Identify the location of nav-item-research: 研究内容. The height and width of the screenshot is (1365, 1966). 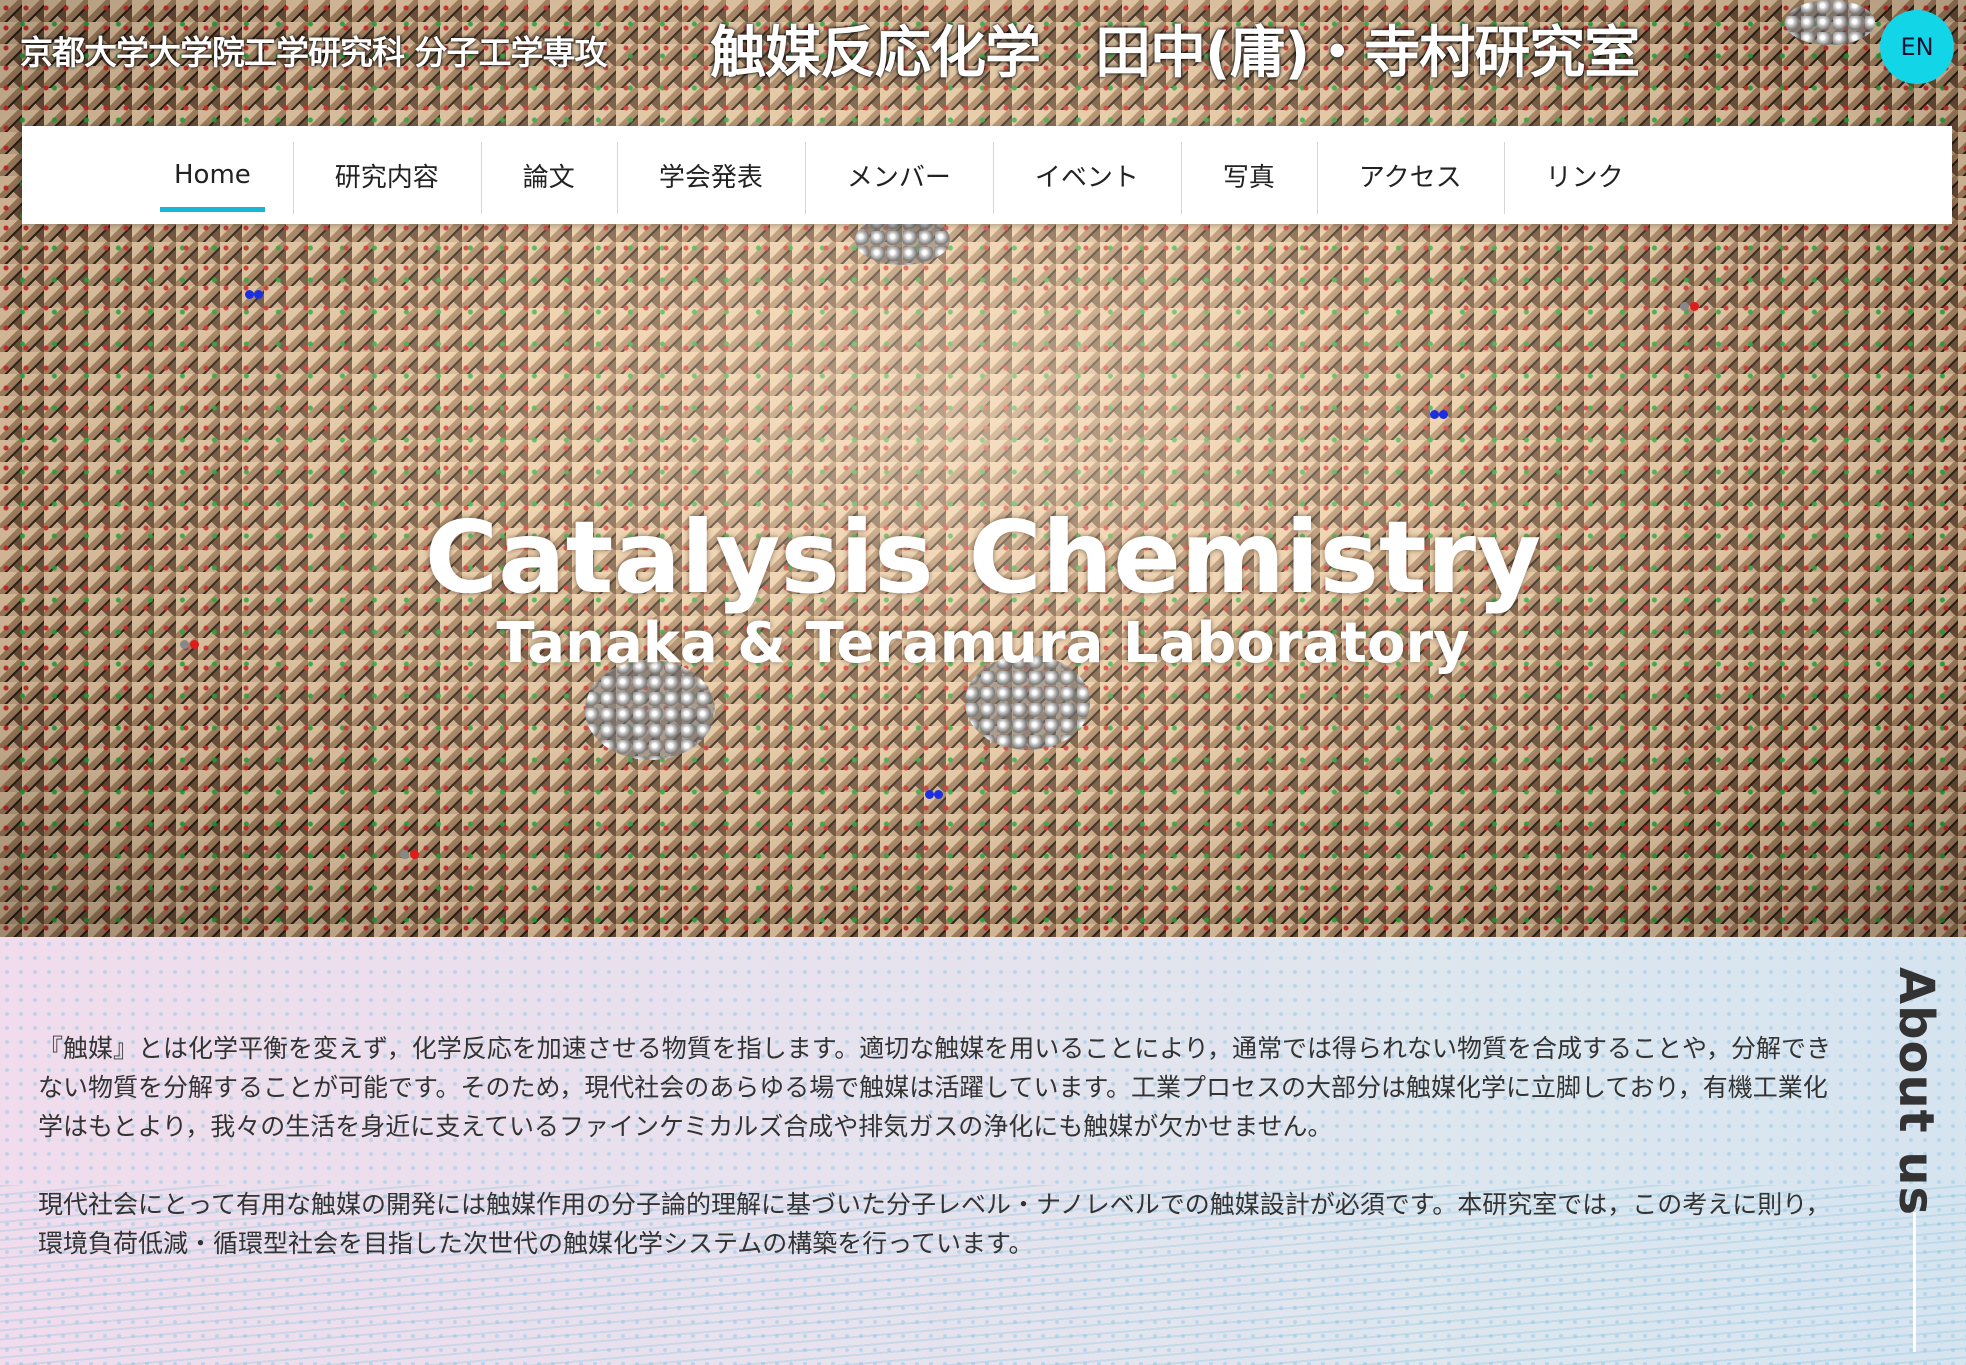
(386, 175).